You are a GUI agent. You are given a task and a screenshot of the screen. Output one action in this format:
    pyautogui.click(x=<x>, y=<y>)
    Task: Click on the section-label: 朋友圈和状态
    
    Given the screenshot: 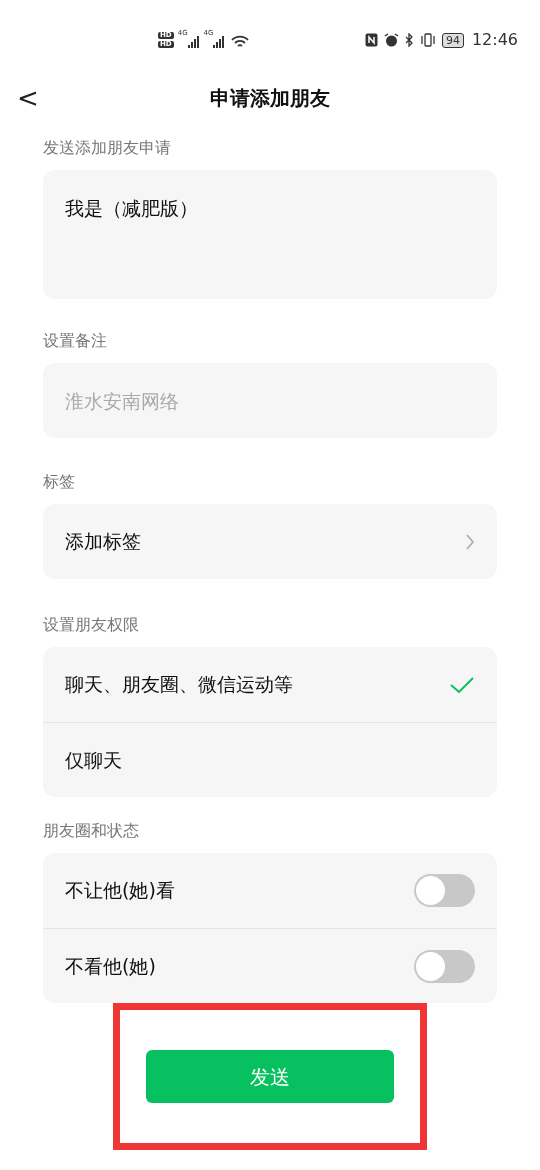 What is the action you would take?
    pyautogui.click(x=91, y=831)
    